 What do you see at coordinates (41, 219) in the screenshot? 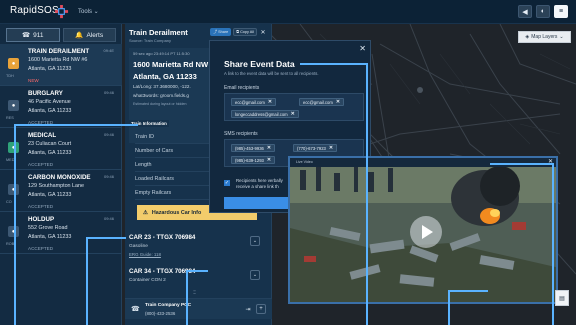
I see `incident-title: HOLDUP` at bounding box center [41, 219].